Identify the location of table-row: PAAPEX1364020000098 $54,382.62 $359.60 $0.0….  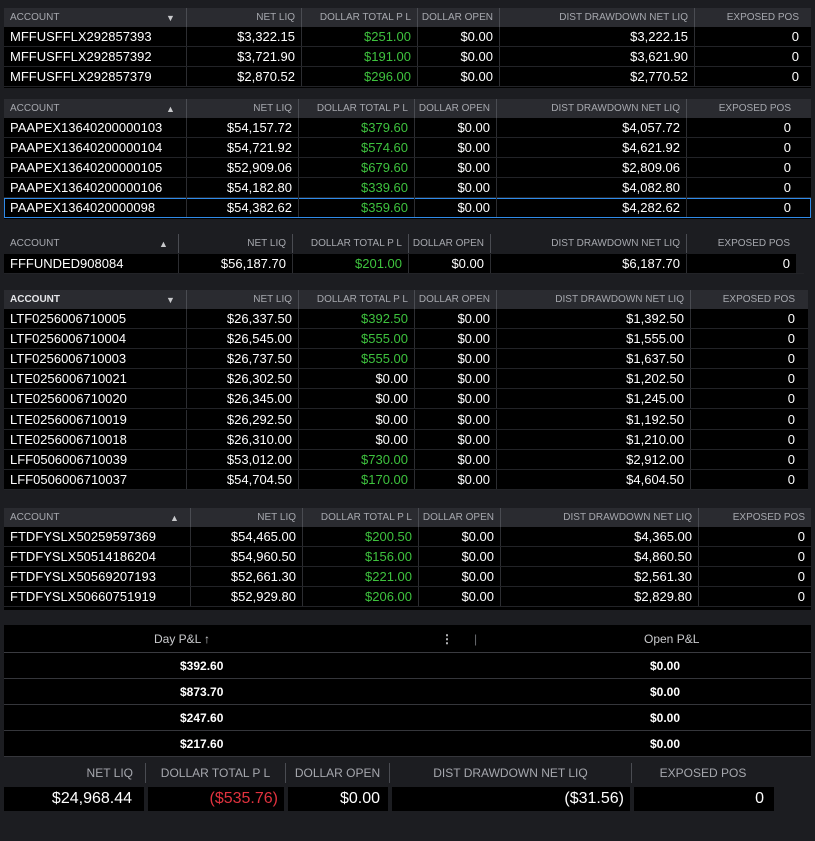
(407, 208).